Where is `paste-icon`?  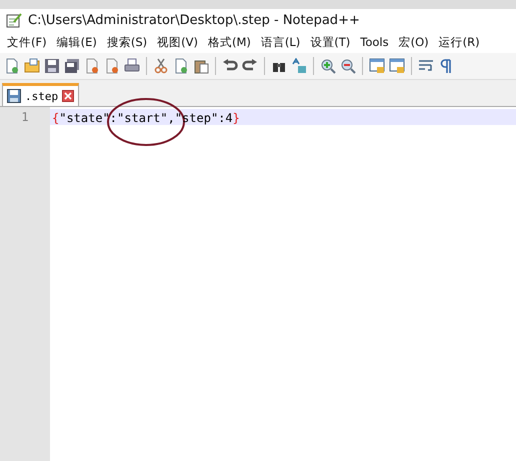
paste-icon is located at coordinates (201, 66).